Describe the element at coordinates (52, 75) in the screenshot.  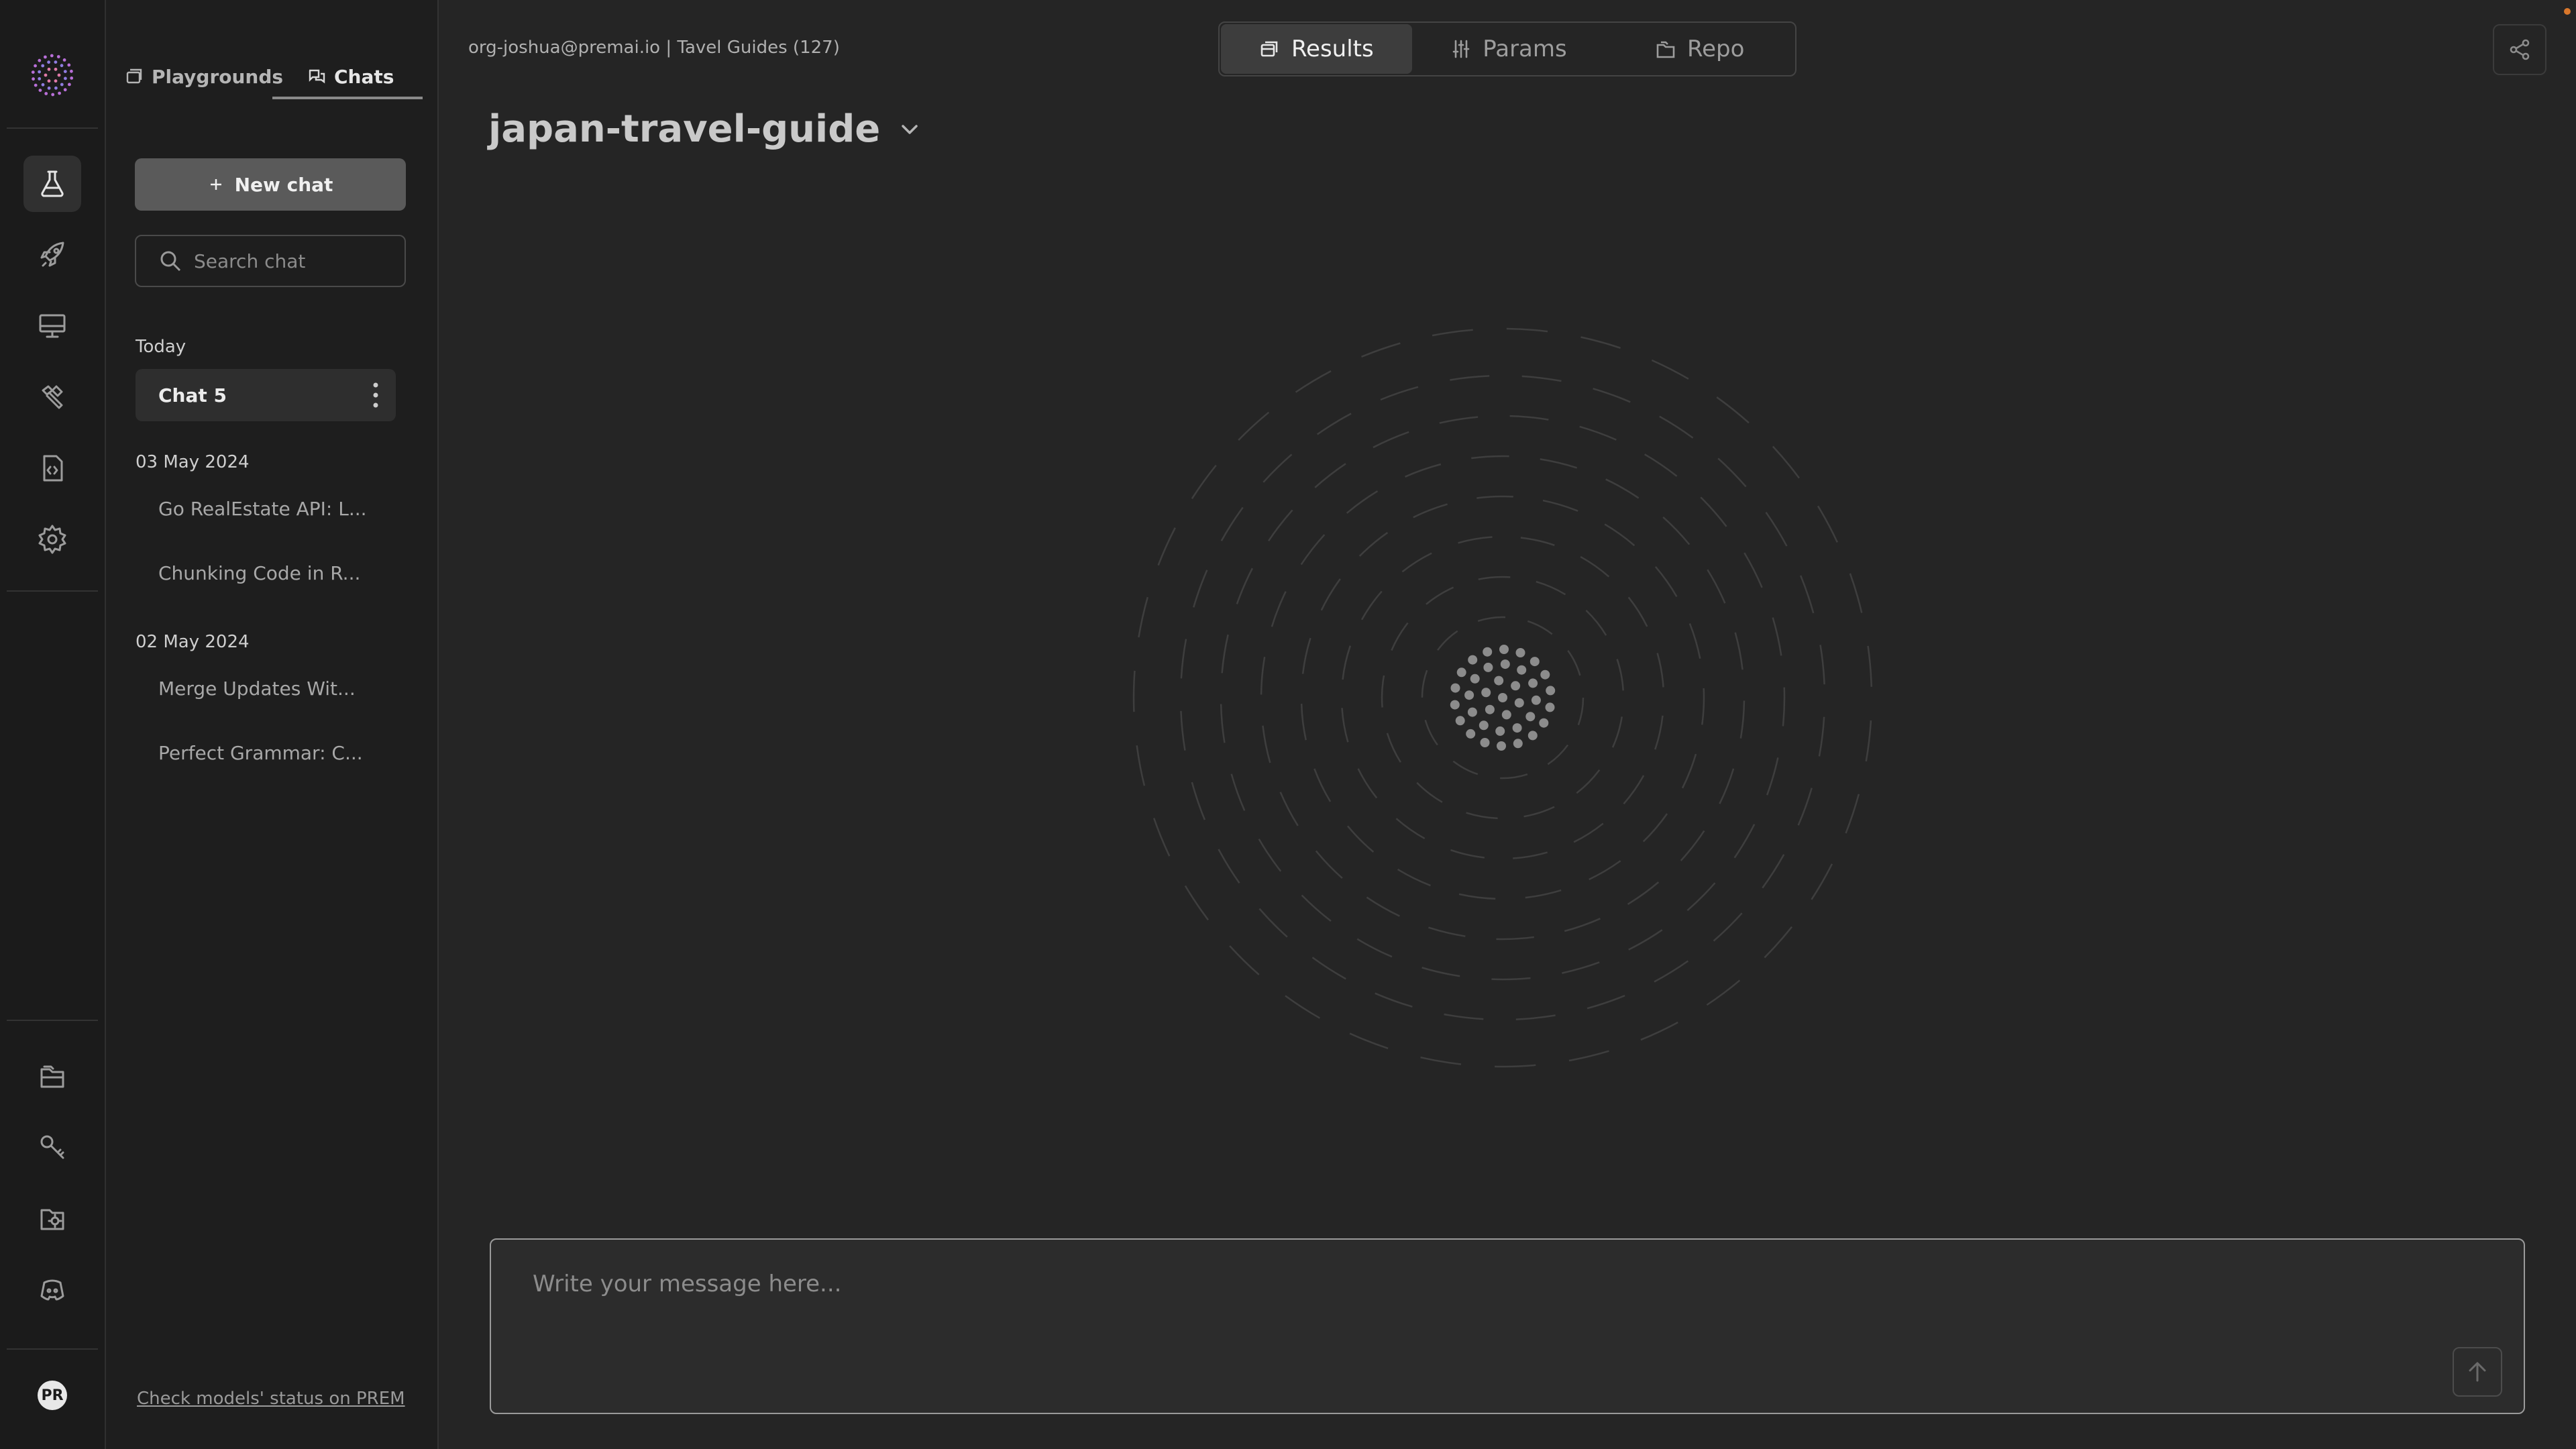
I see `prem-logo-icon` at that location.